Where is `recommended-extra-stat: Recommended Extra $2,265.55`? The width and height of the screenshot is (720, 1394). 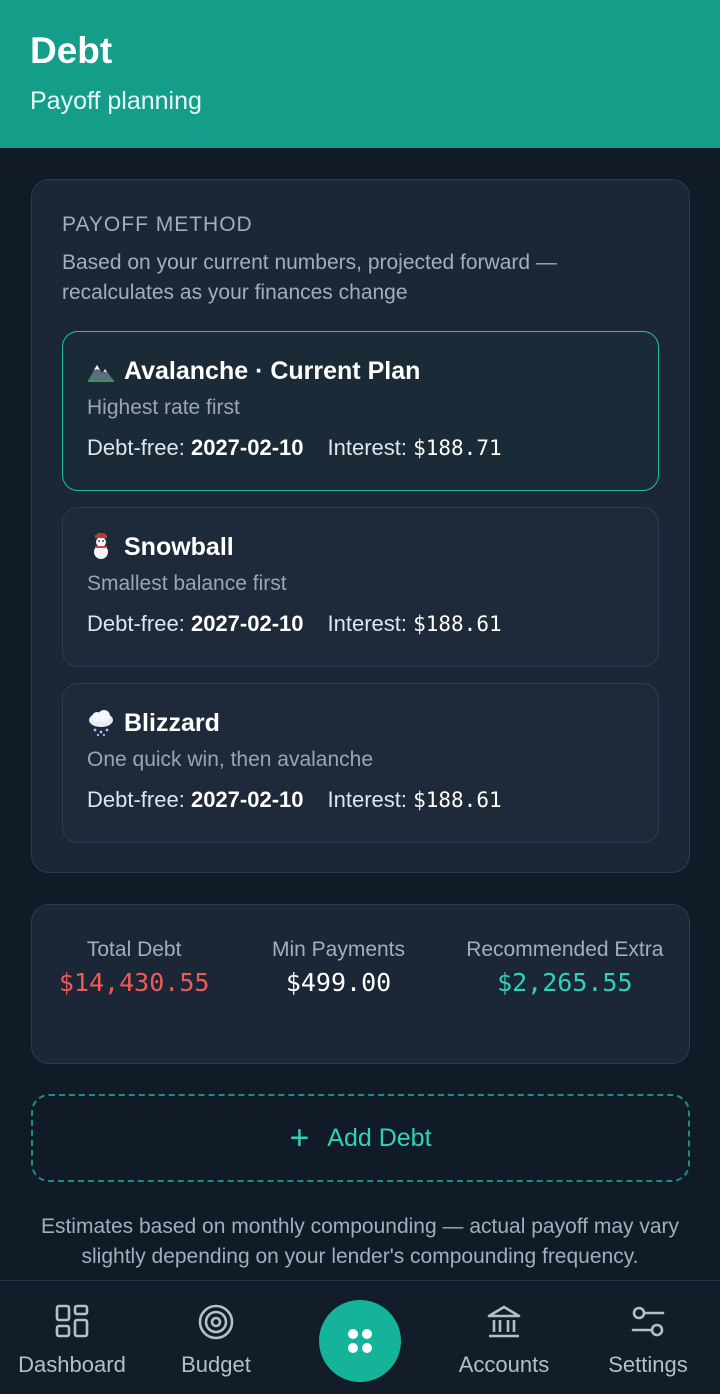 recommended-extra-stat: Recommended Extra $2,265.55 is located at coordinates (565, 999).